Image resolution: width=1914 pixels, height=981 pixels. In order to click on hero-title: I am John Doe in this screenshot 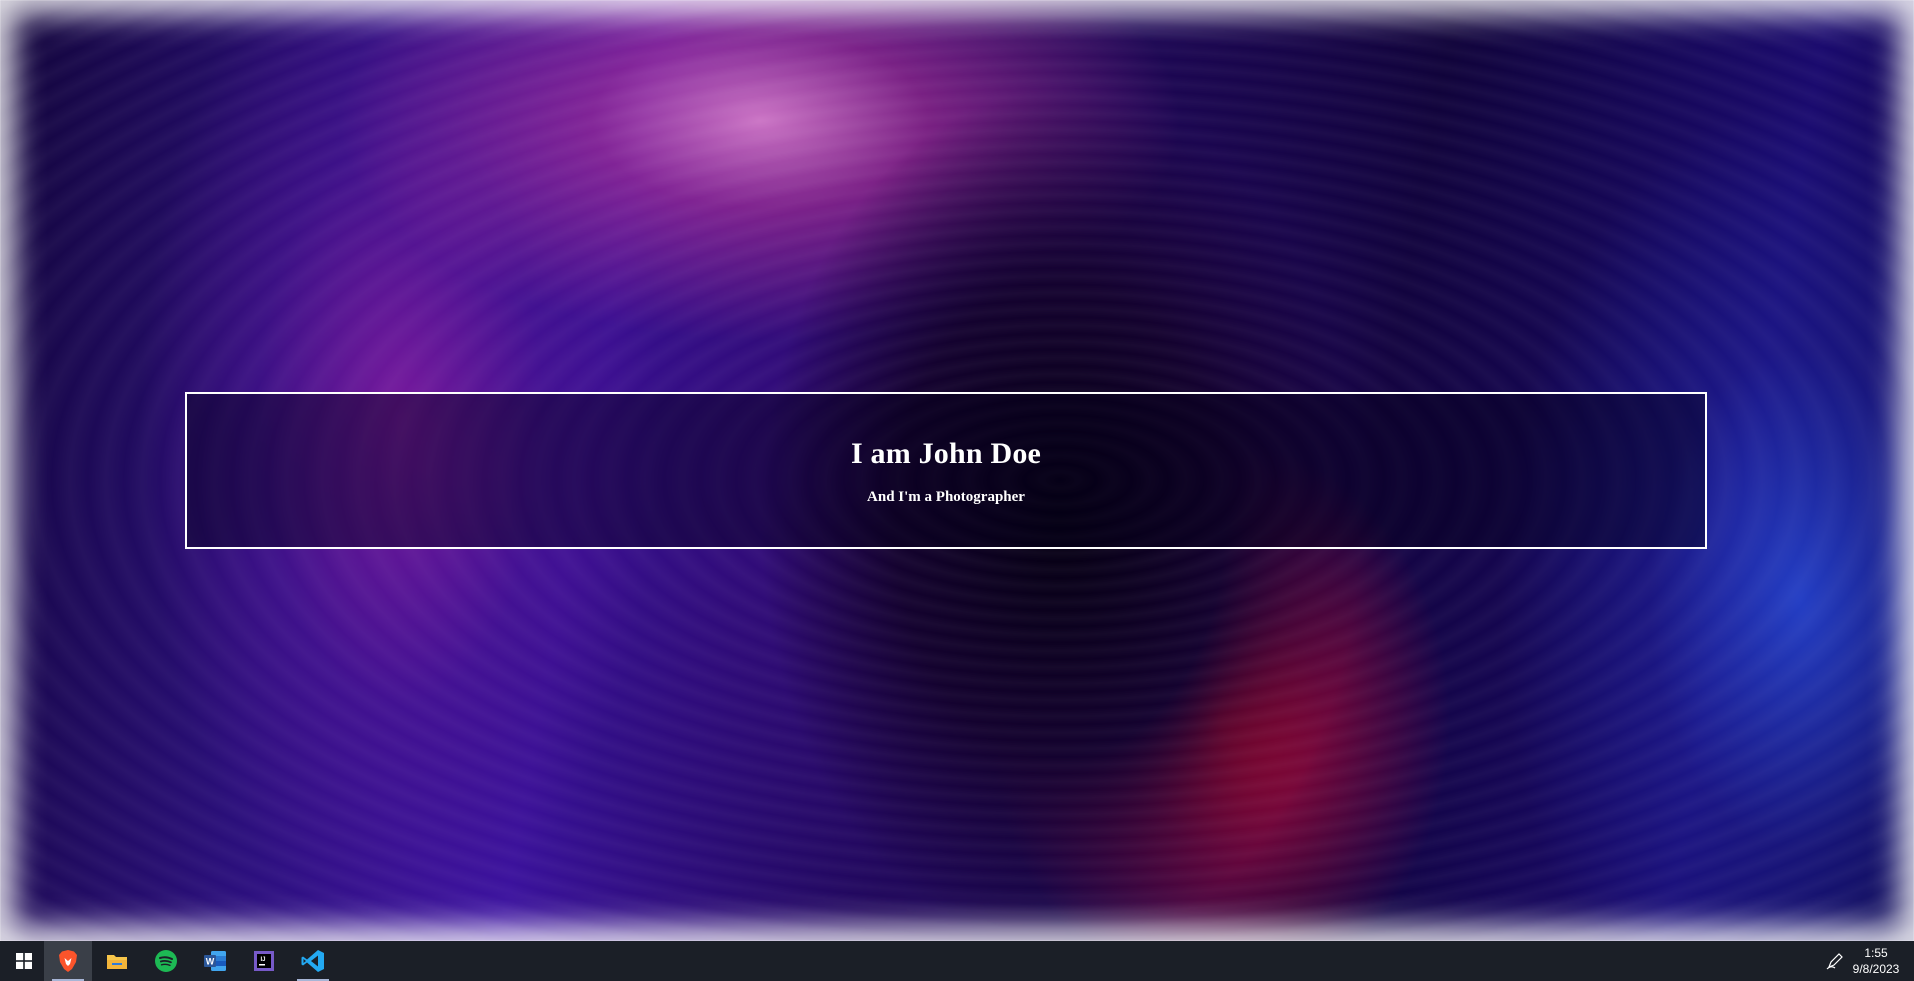, I will do `click(946, 453)`.